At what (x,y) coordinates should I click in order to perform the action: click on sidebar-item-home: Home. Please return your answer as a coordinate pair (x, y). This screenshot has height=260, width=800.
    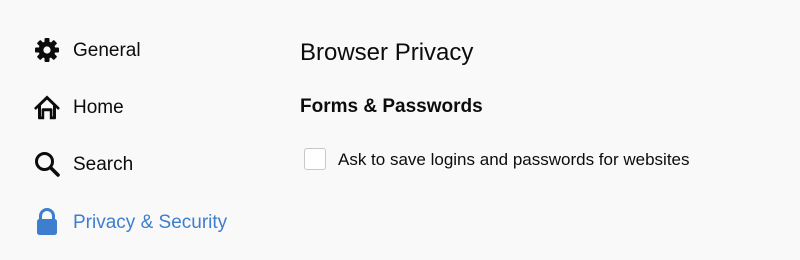
    Looking at the image, I should click on (78, 107).